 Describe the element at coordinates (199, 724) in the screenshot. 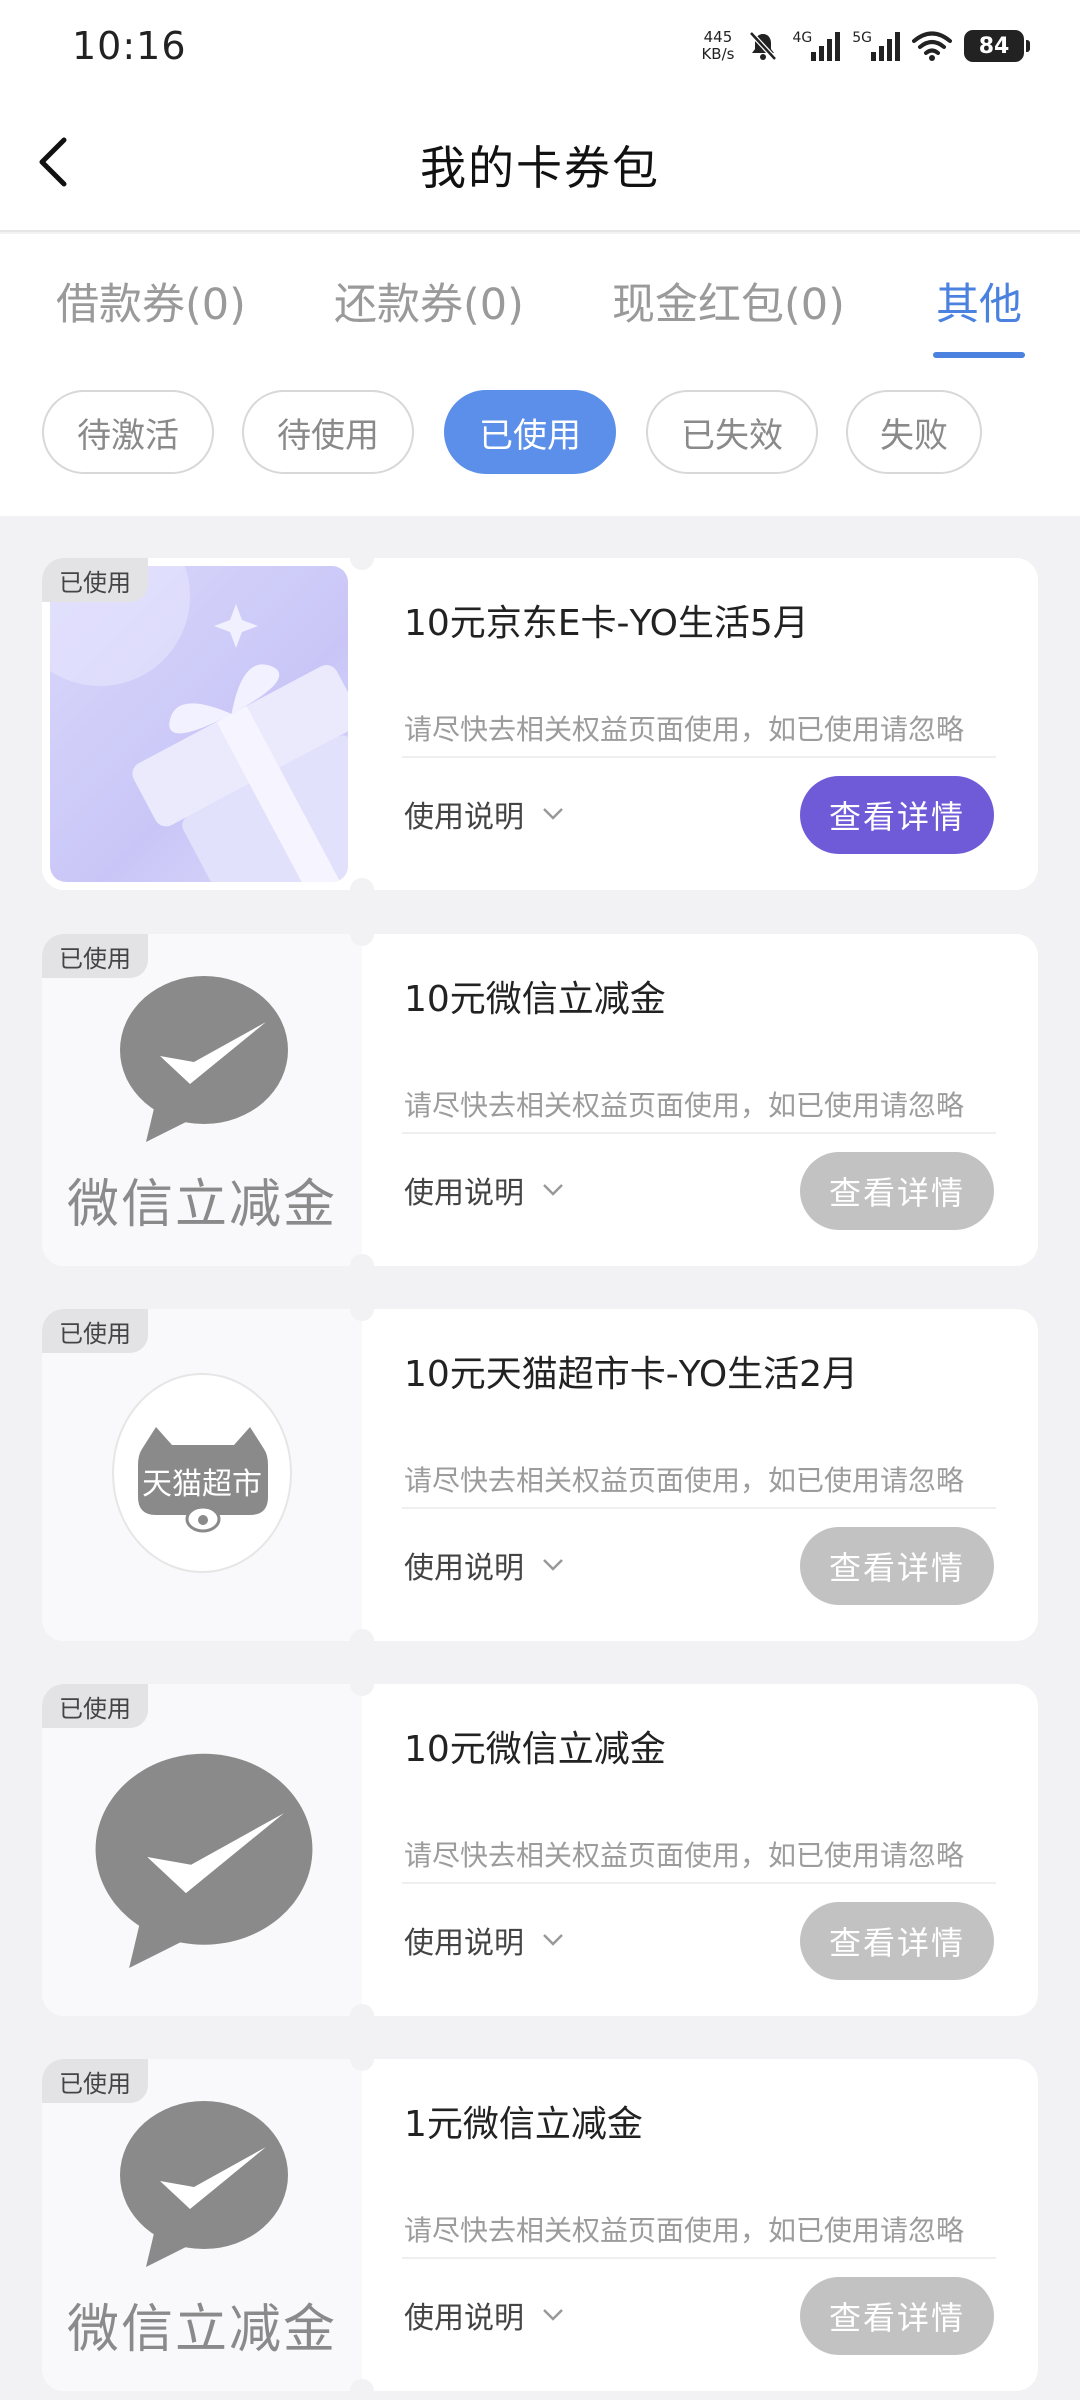

I see `gift-box-icon` at that location.